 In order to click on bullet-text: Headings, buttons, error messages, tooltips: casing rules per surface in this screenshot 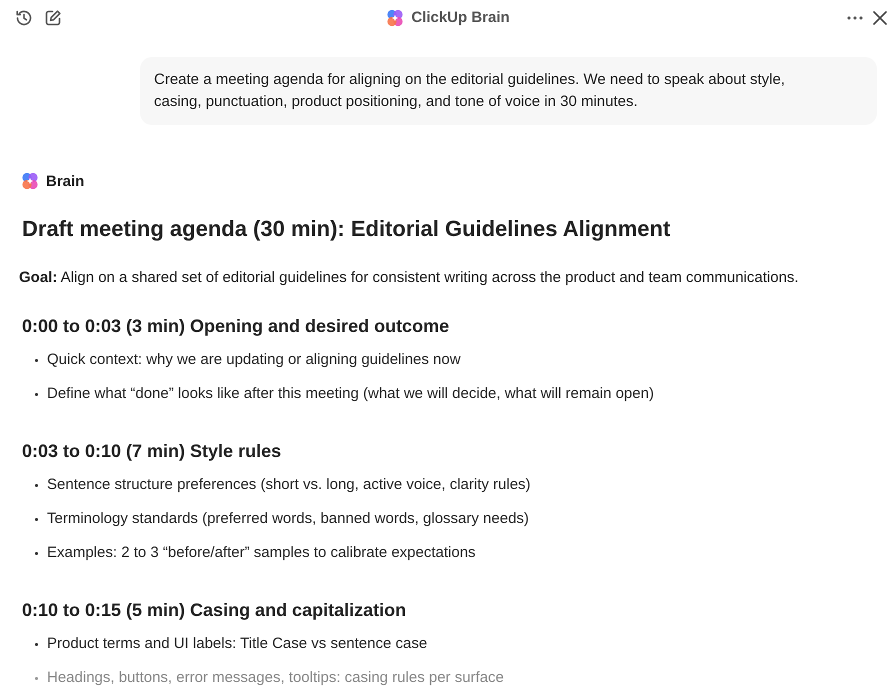, I will do `click(275, 678)`.